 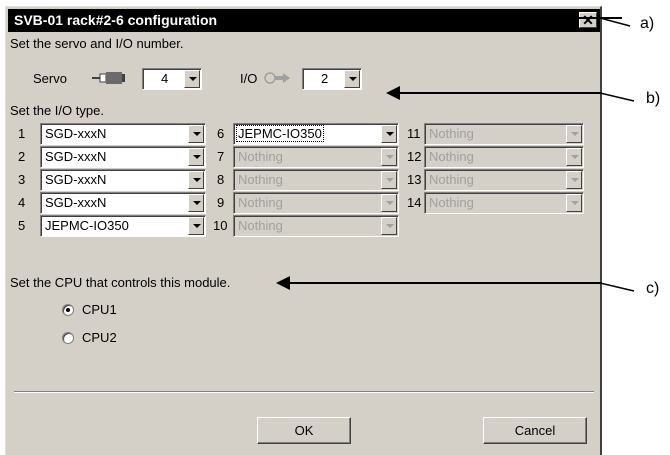 What do you see at coordinates (277, 78) in the screenshot?
I see `io-connector-icon` at bounding box center [277, 78].